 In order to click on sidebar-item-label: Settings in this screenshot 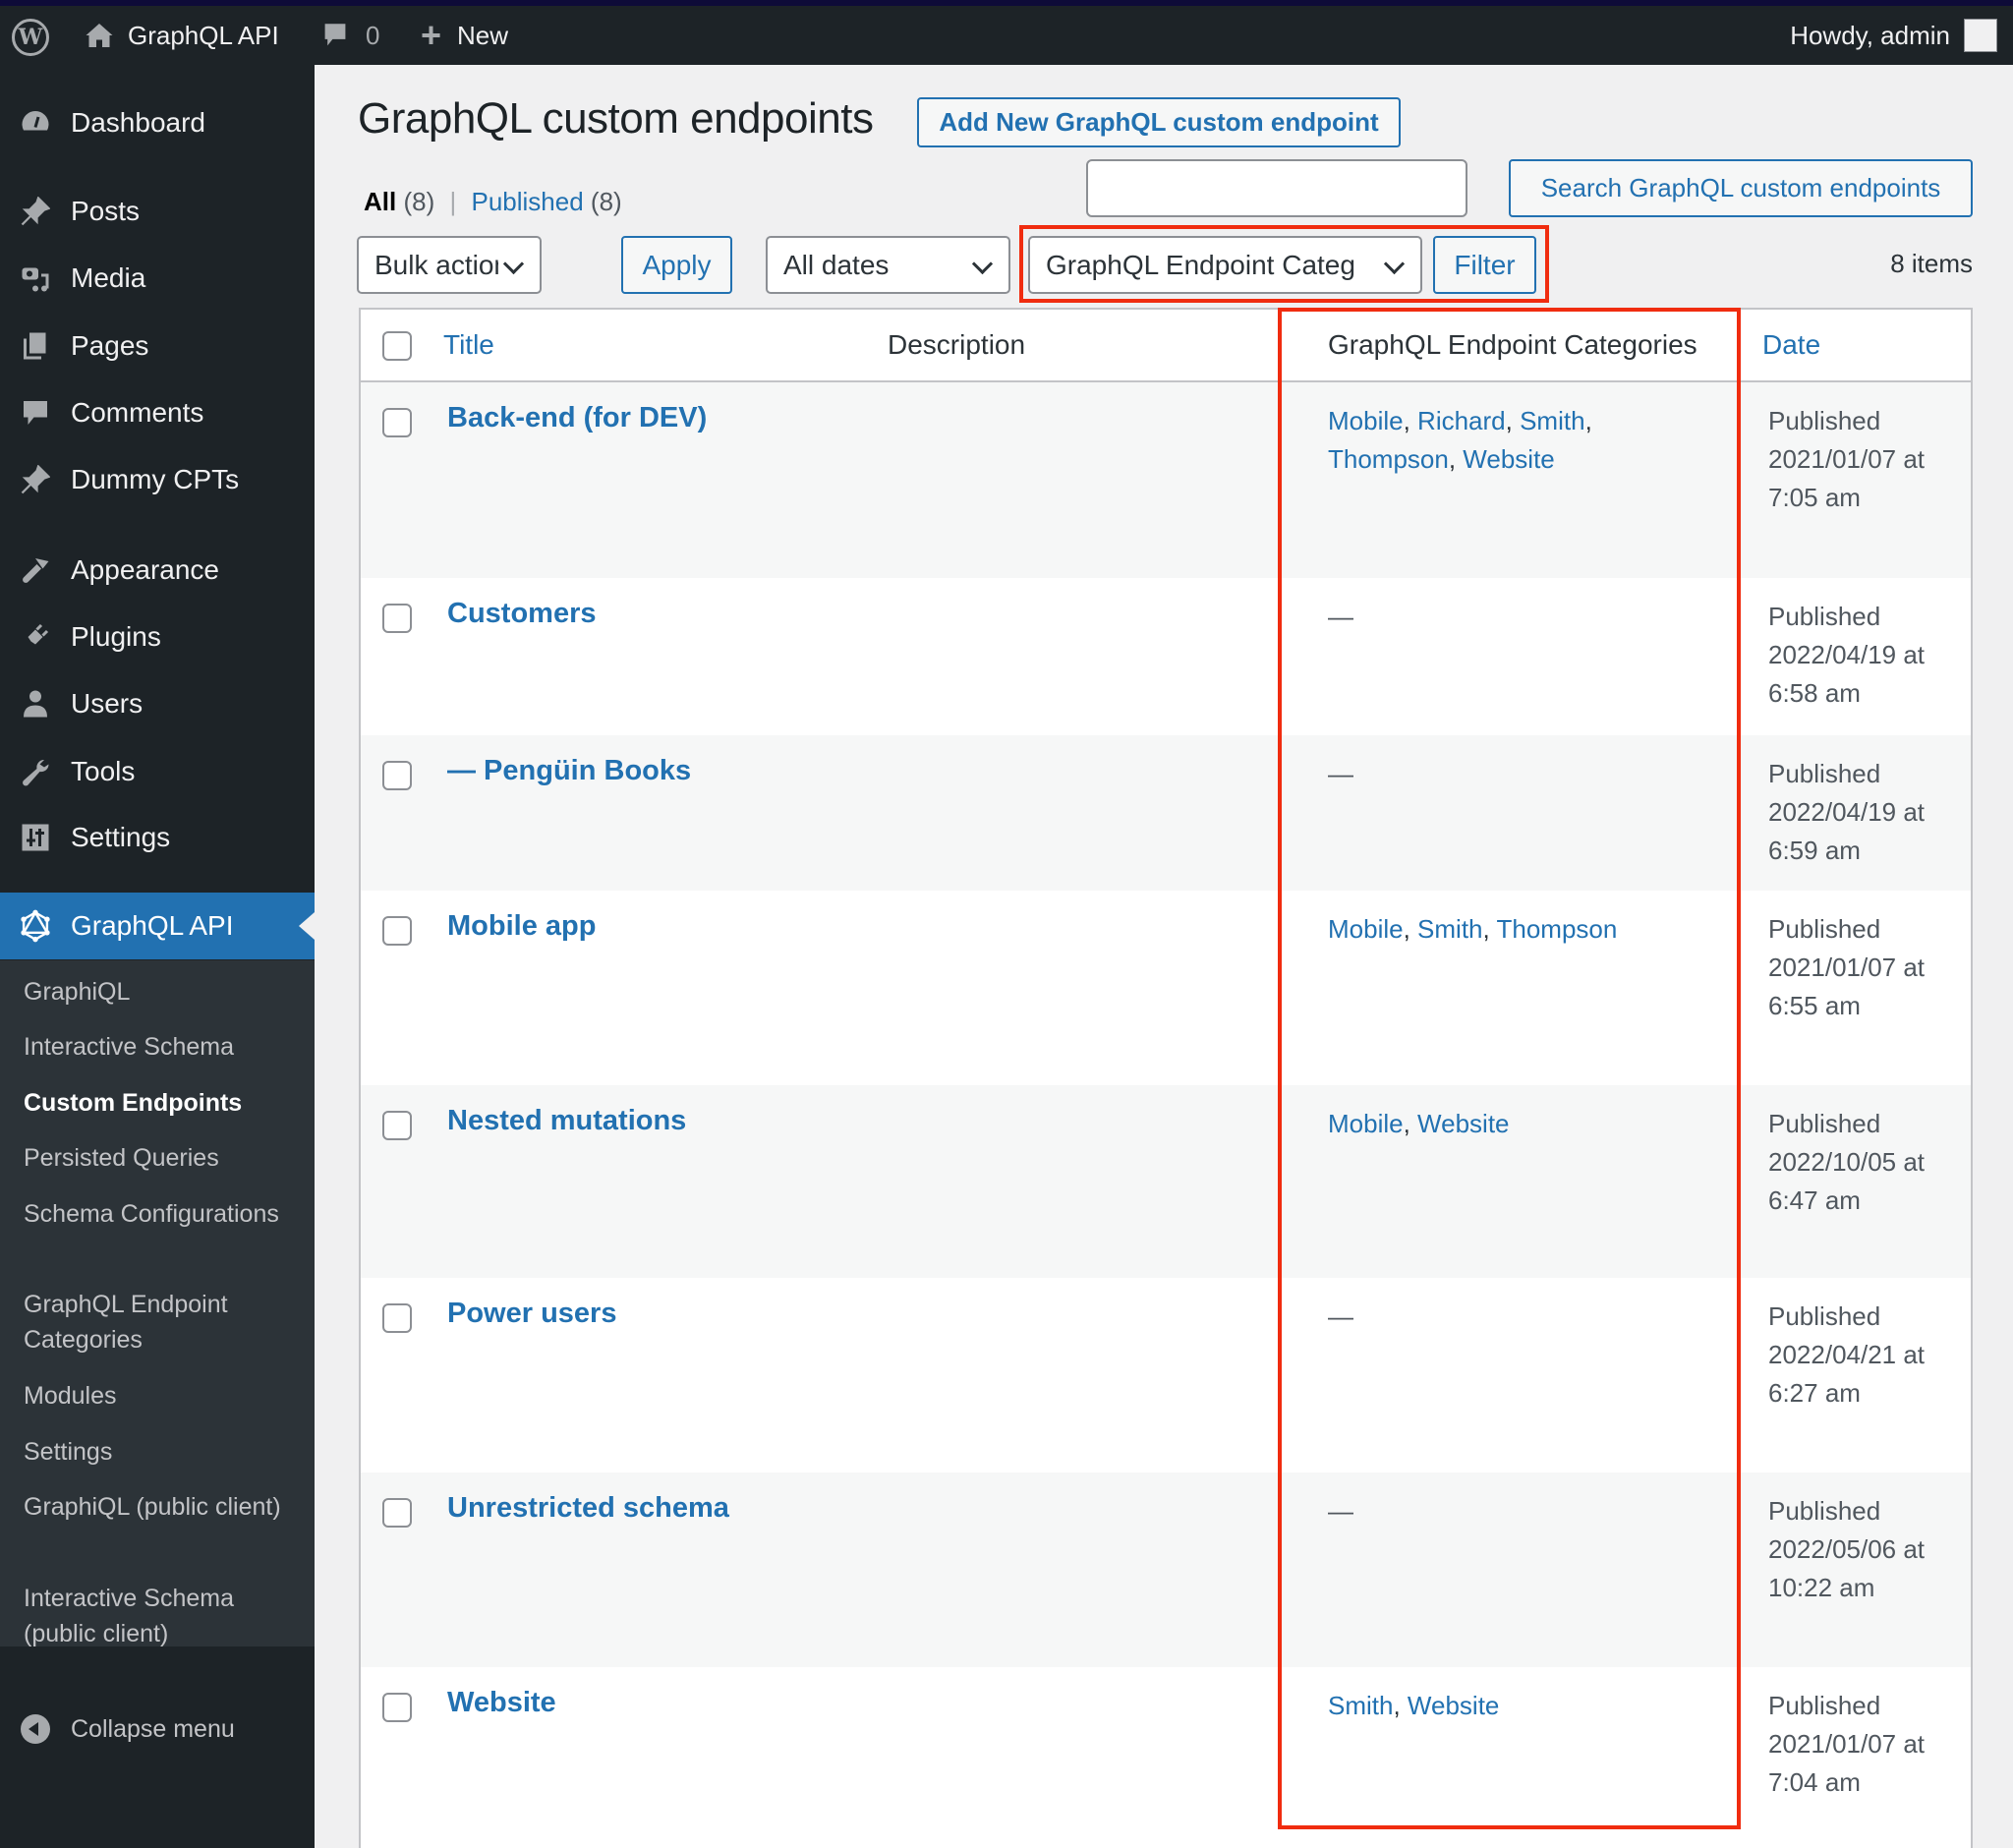, I will do `click(121, 837)`.